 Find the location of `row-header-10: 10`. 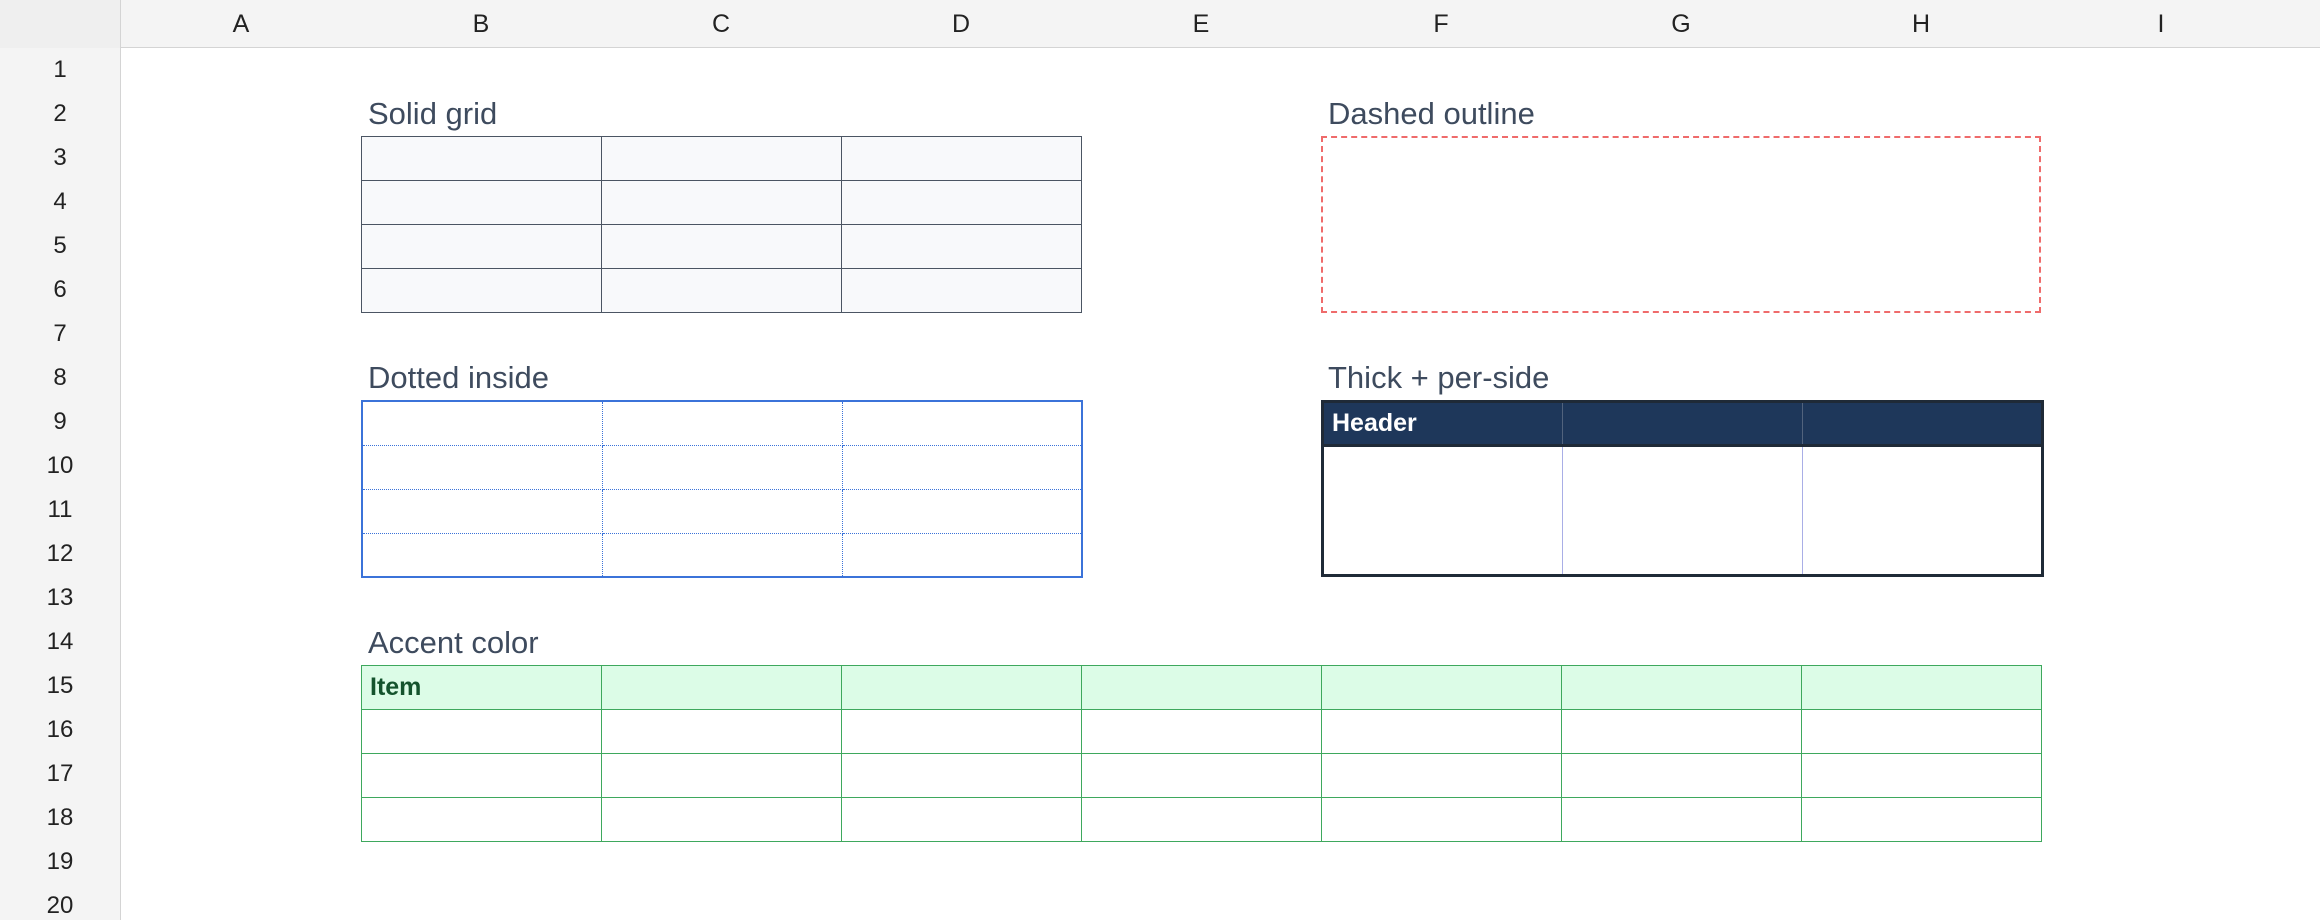

row-header-10: 10 is located at coordinates (60, 466).